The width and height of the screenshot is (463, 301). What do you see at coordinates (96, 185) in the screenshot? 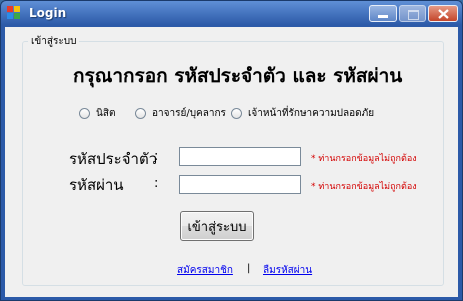
I see `password-label: รหัสผ่าน` at bounding box center [96, 185].